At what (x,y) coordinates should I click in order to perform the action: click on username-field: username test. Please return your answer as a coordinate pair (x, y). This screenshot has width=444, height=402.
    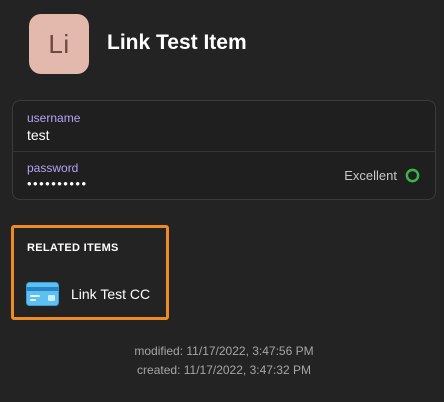
    Looking at the image, I should click on (224, 126).